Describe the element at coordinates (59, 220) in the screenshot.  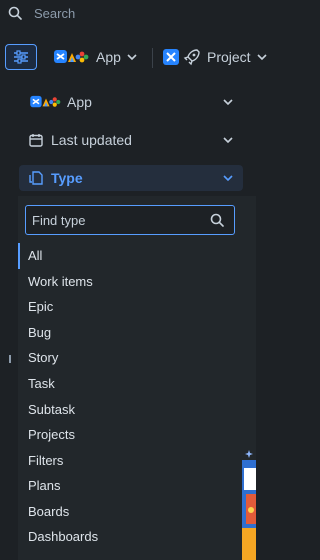
I see `find-type-placeholder: Find type` at that location.